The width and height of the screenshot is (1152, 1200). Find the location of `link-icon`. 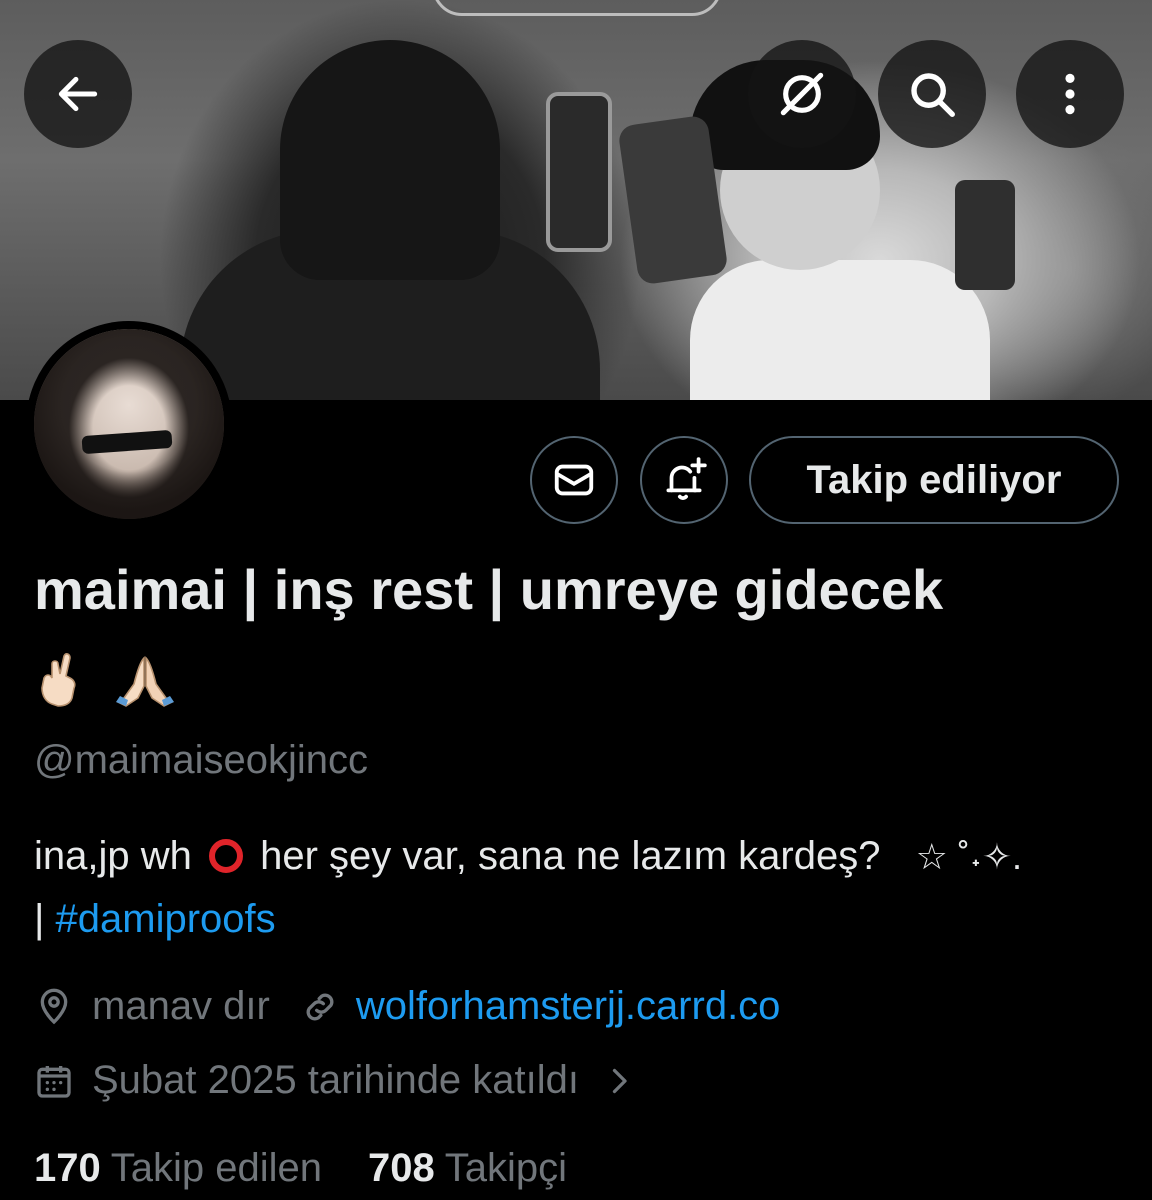

link-icon is located at coordinates (320, 1006).